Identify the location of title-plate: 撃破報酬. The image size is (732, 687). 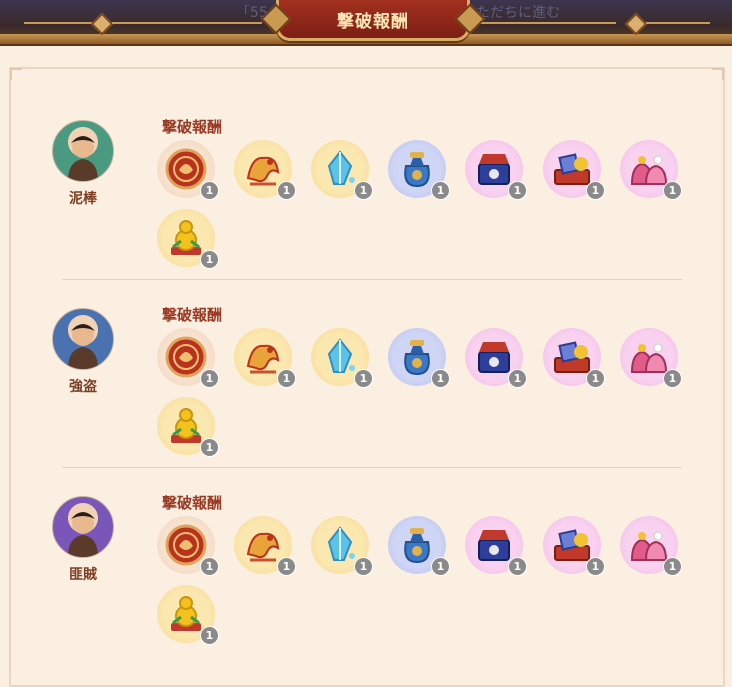
(373, 20).